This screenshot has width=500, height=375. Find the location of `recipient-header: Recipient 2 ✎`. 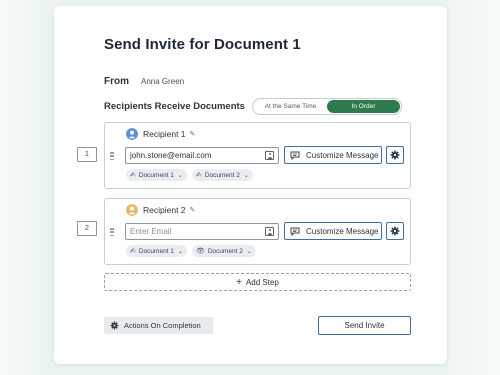

recipient-header: Recipient 2 ✎ is located at coordinates (160, 210).